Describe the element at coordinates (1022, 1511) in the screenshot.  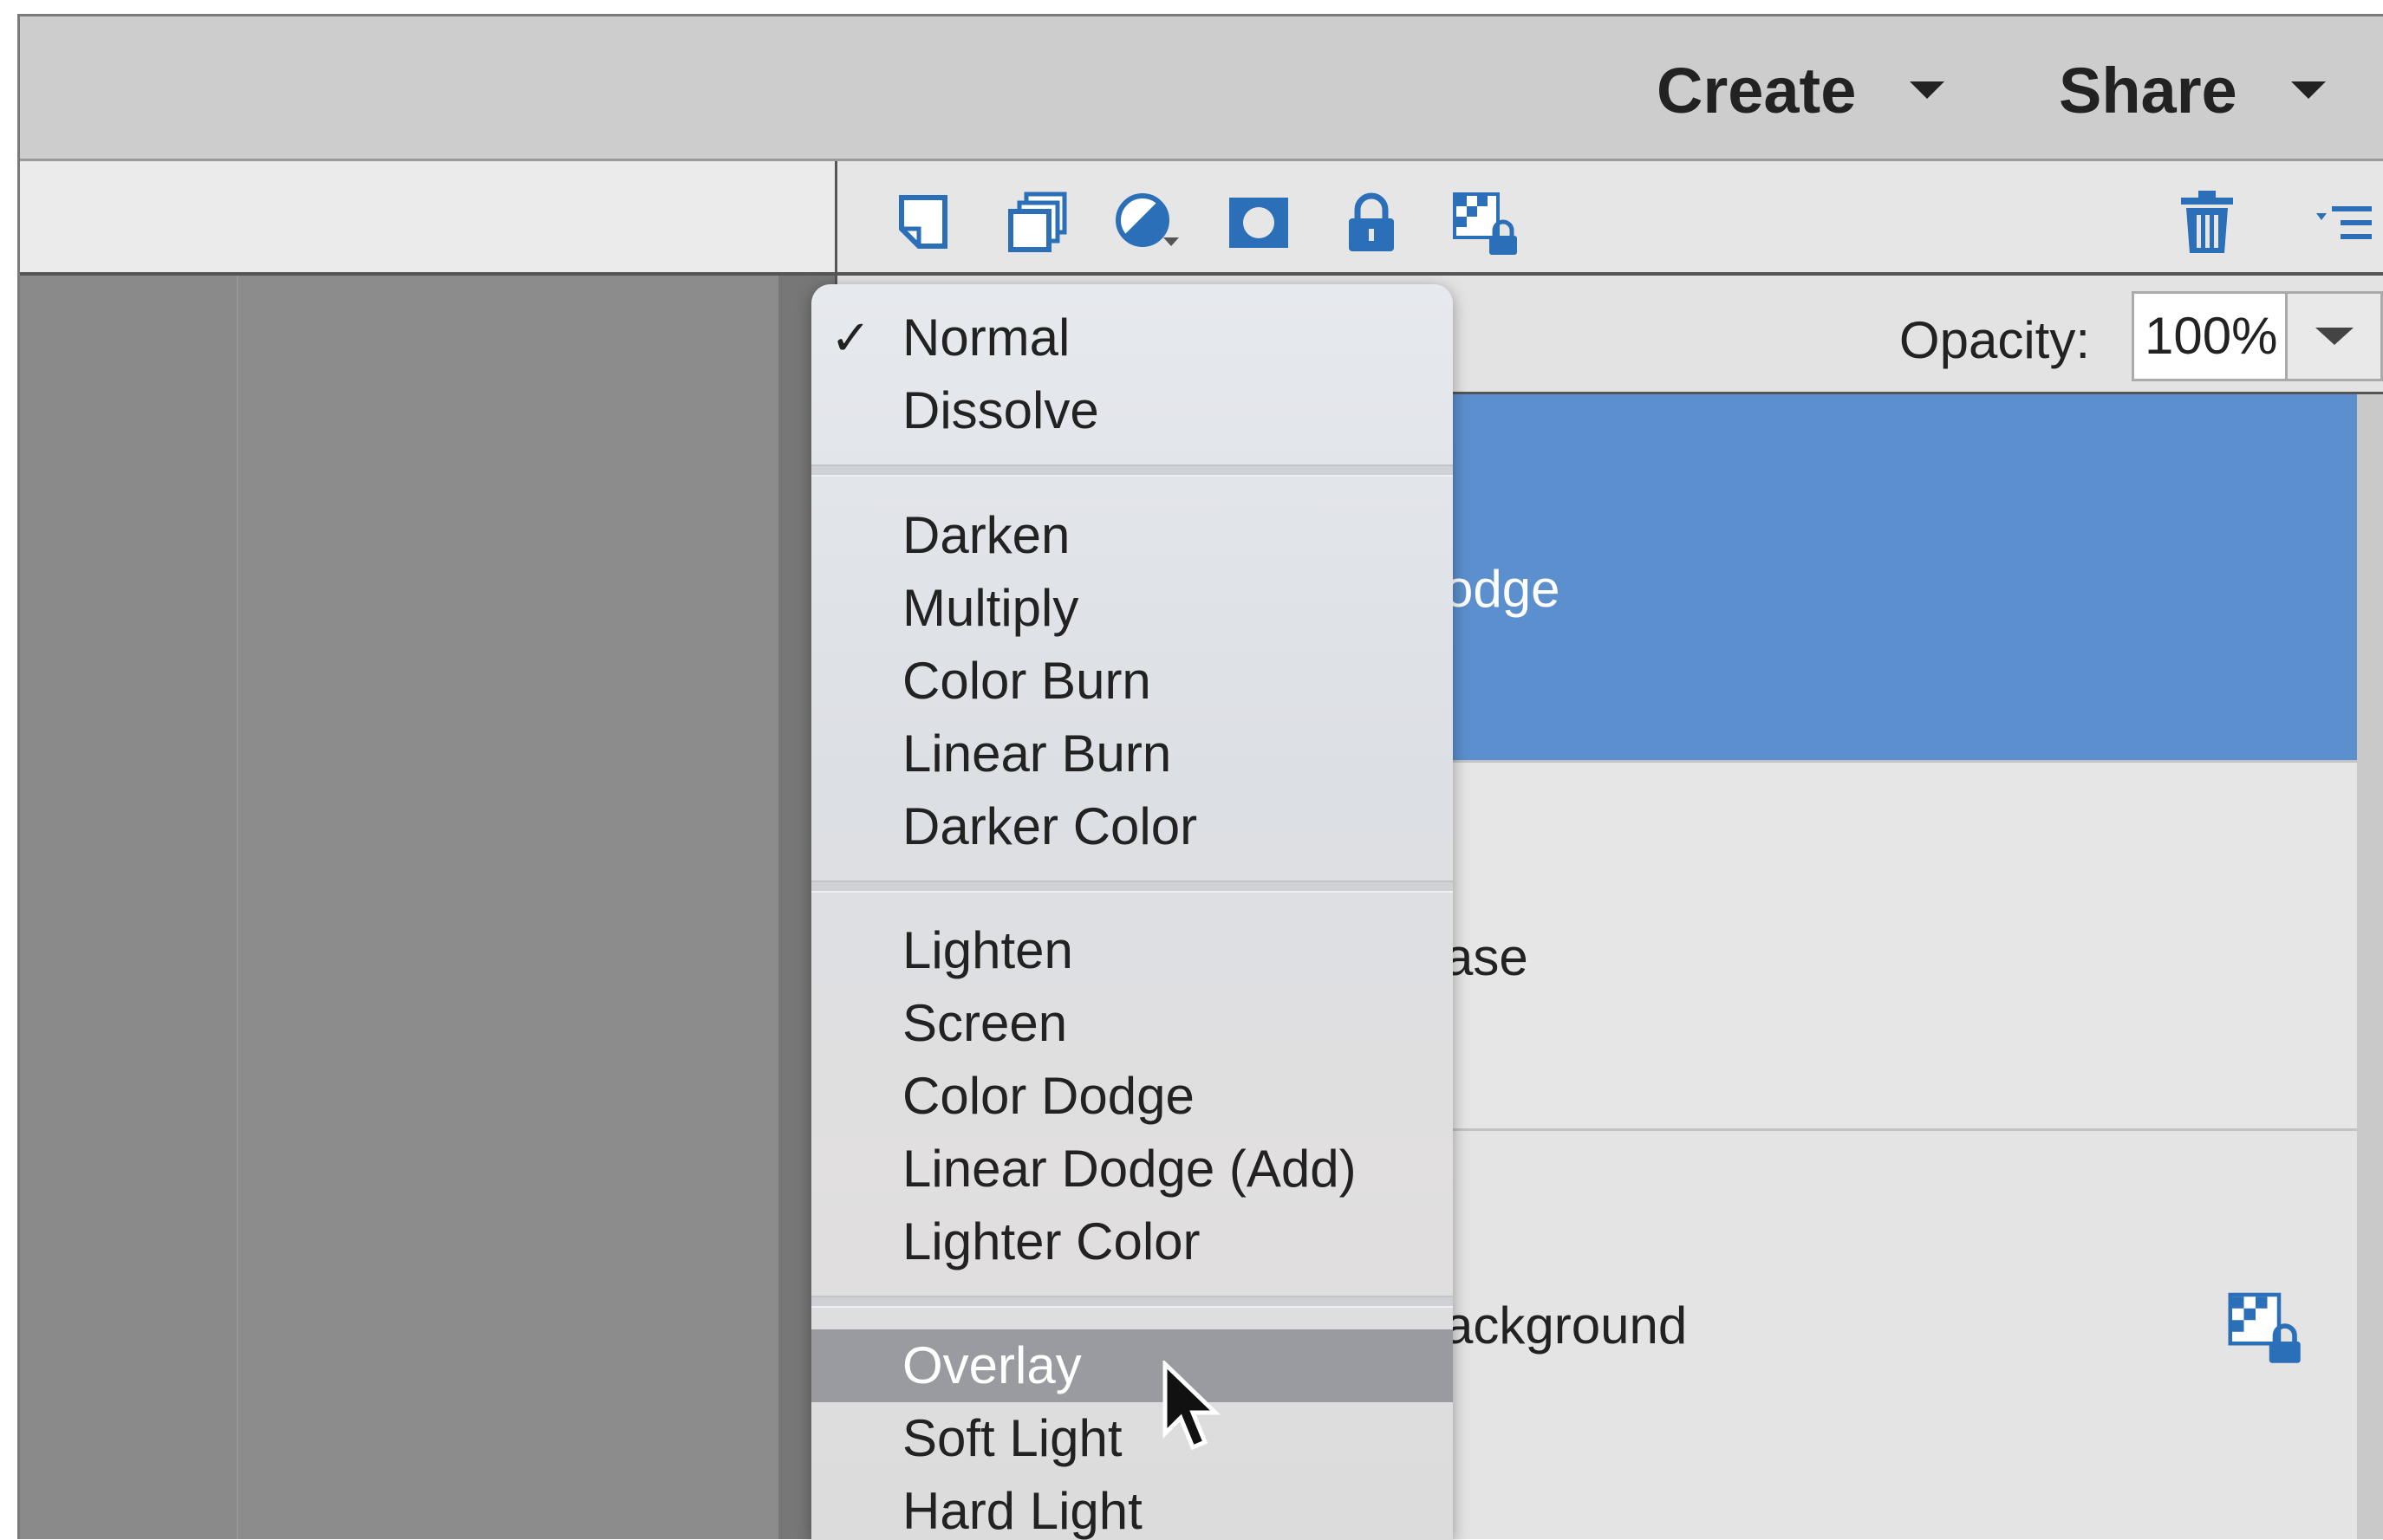
I see `menu-item-label: Hard Light` at that location.